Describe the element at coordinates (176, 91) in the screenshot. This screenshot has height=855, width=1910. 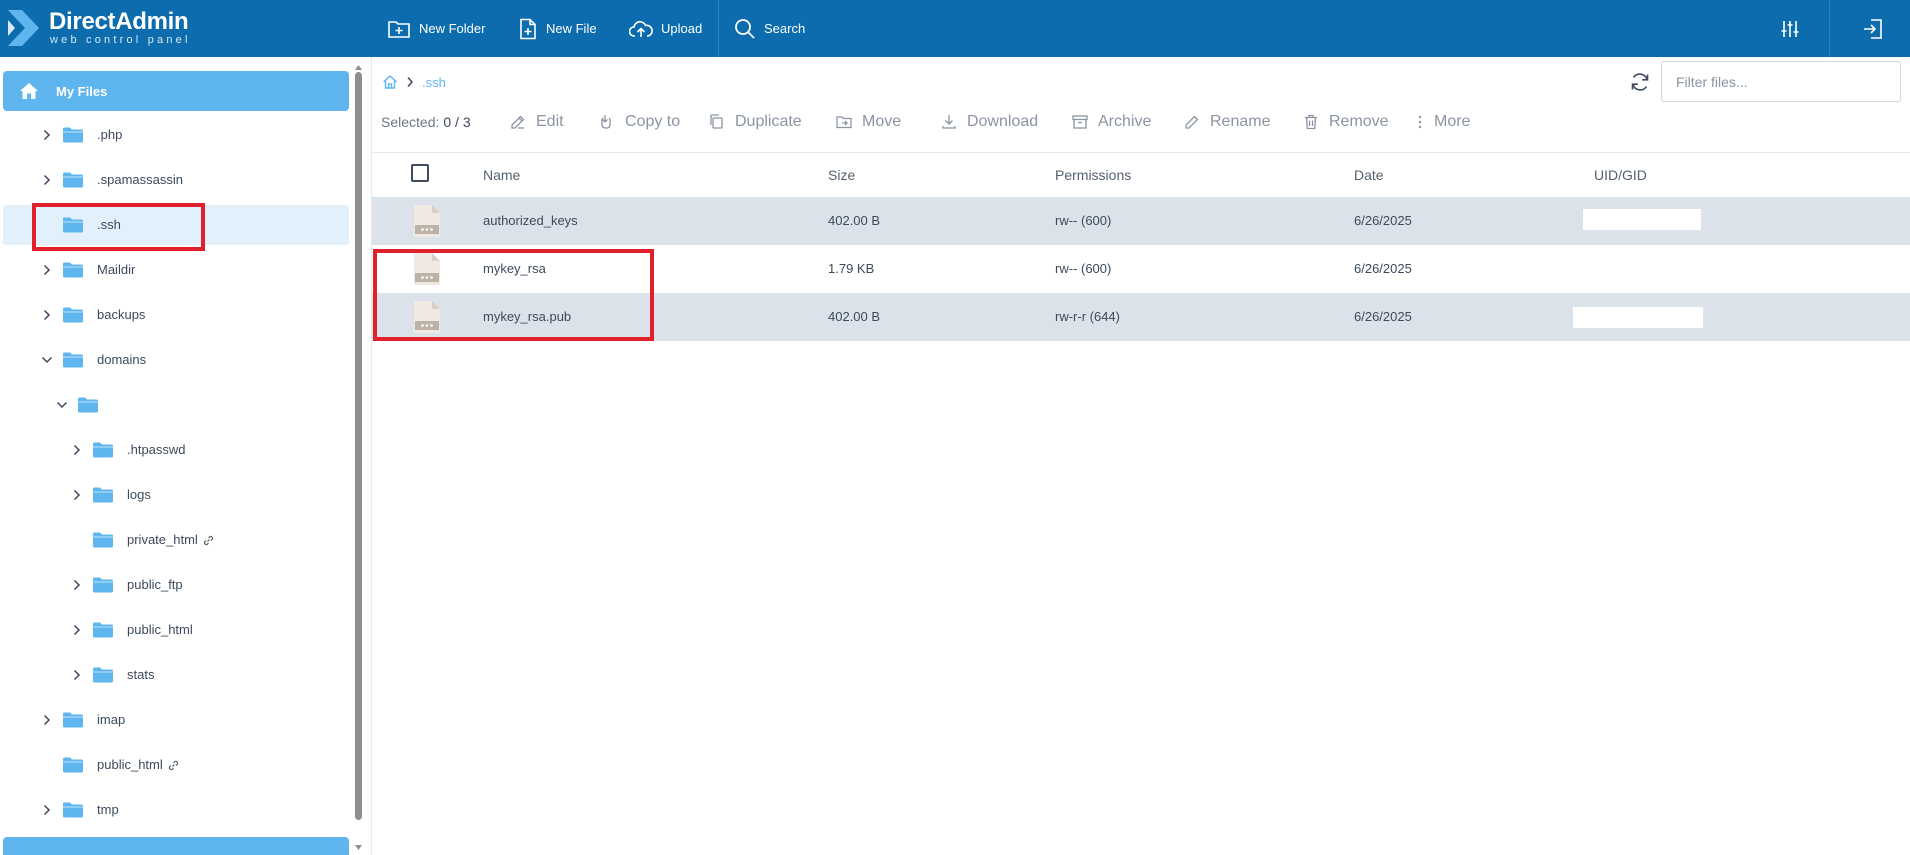
I see `sidebar-my-files: My Files` at that location.